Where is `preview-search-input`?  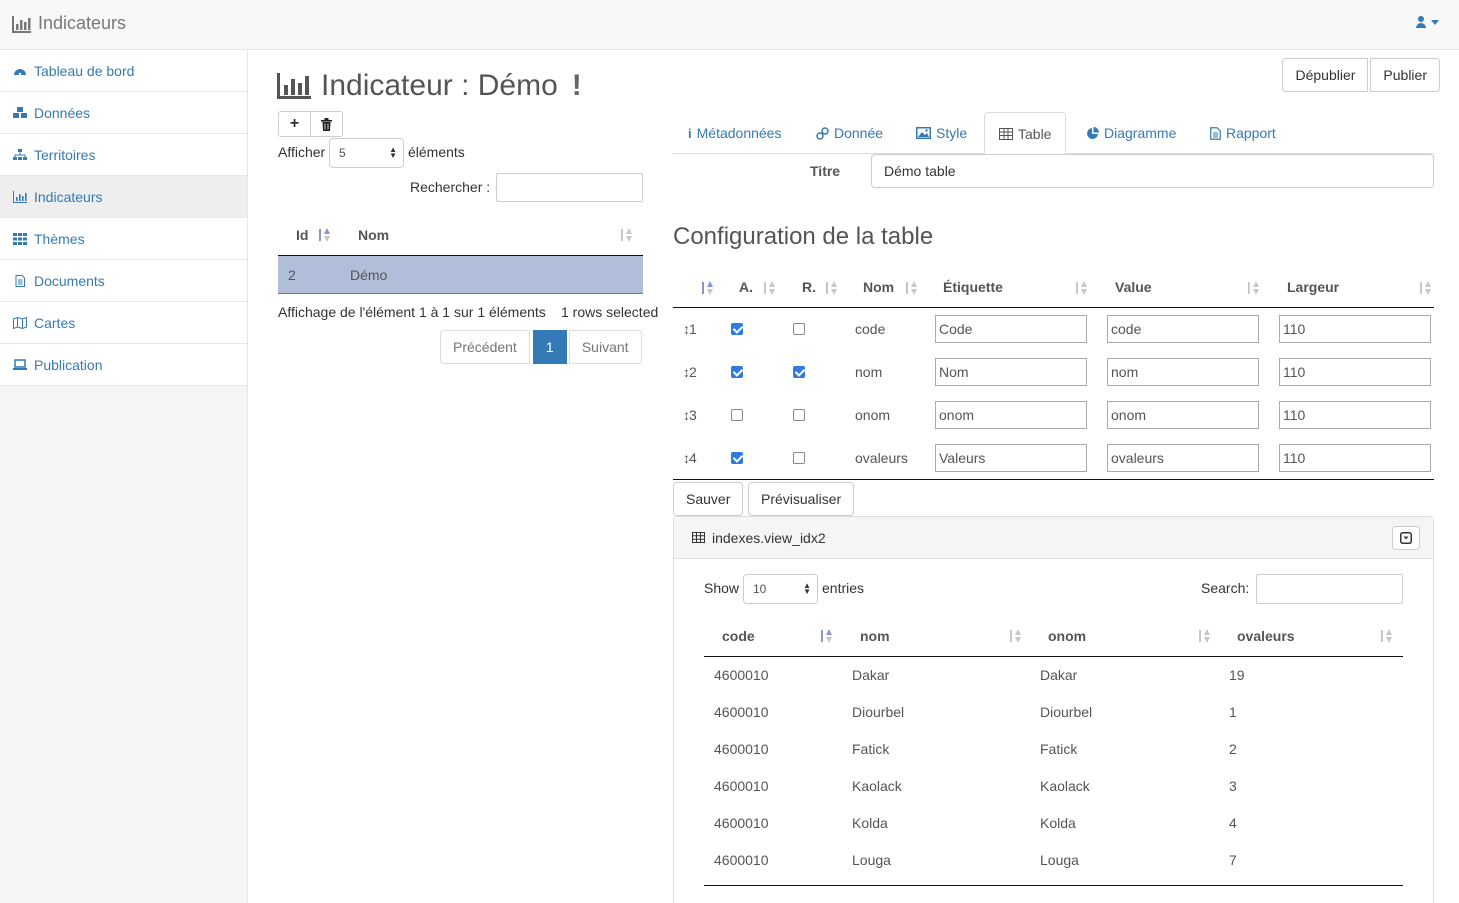 preview-search-input is located at coordinates (1329, 589).